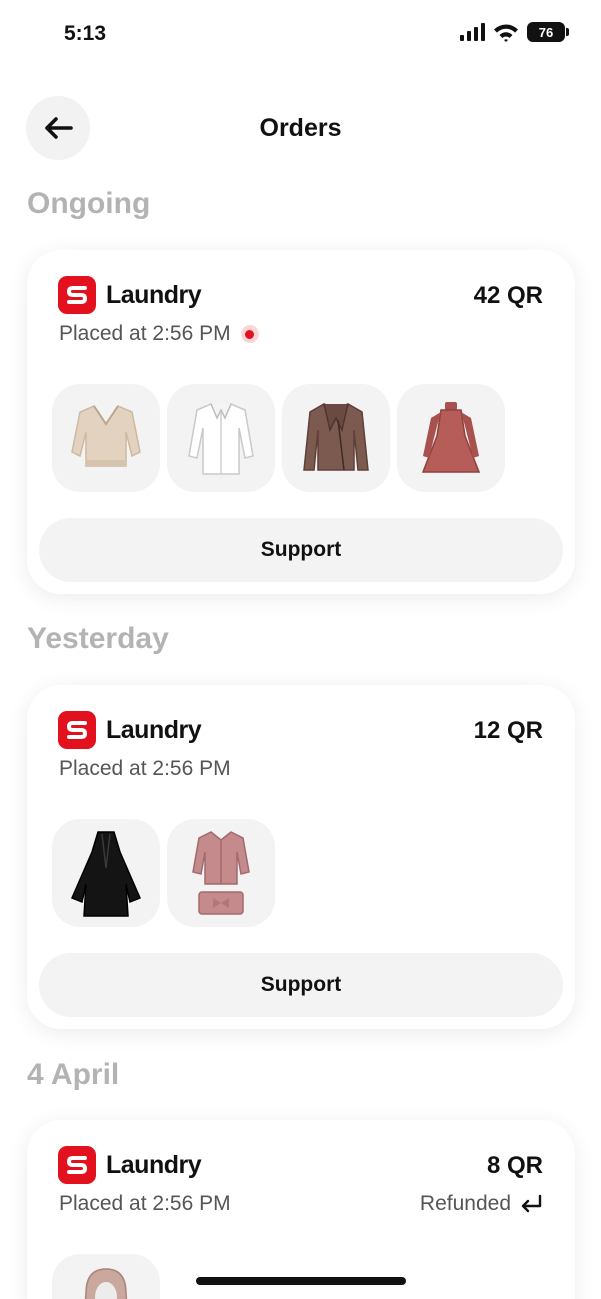  What do you see at coordinates (301, 1281) in the screenshot?
I see `home-indicator` at bounding box center [301, 1281].